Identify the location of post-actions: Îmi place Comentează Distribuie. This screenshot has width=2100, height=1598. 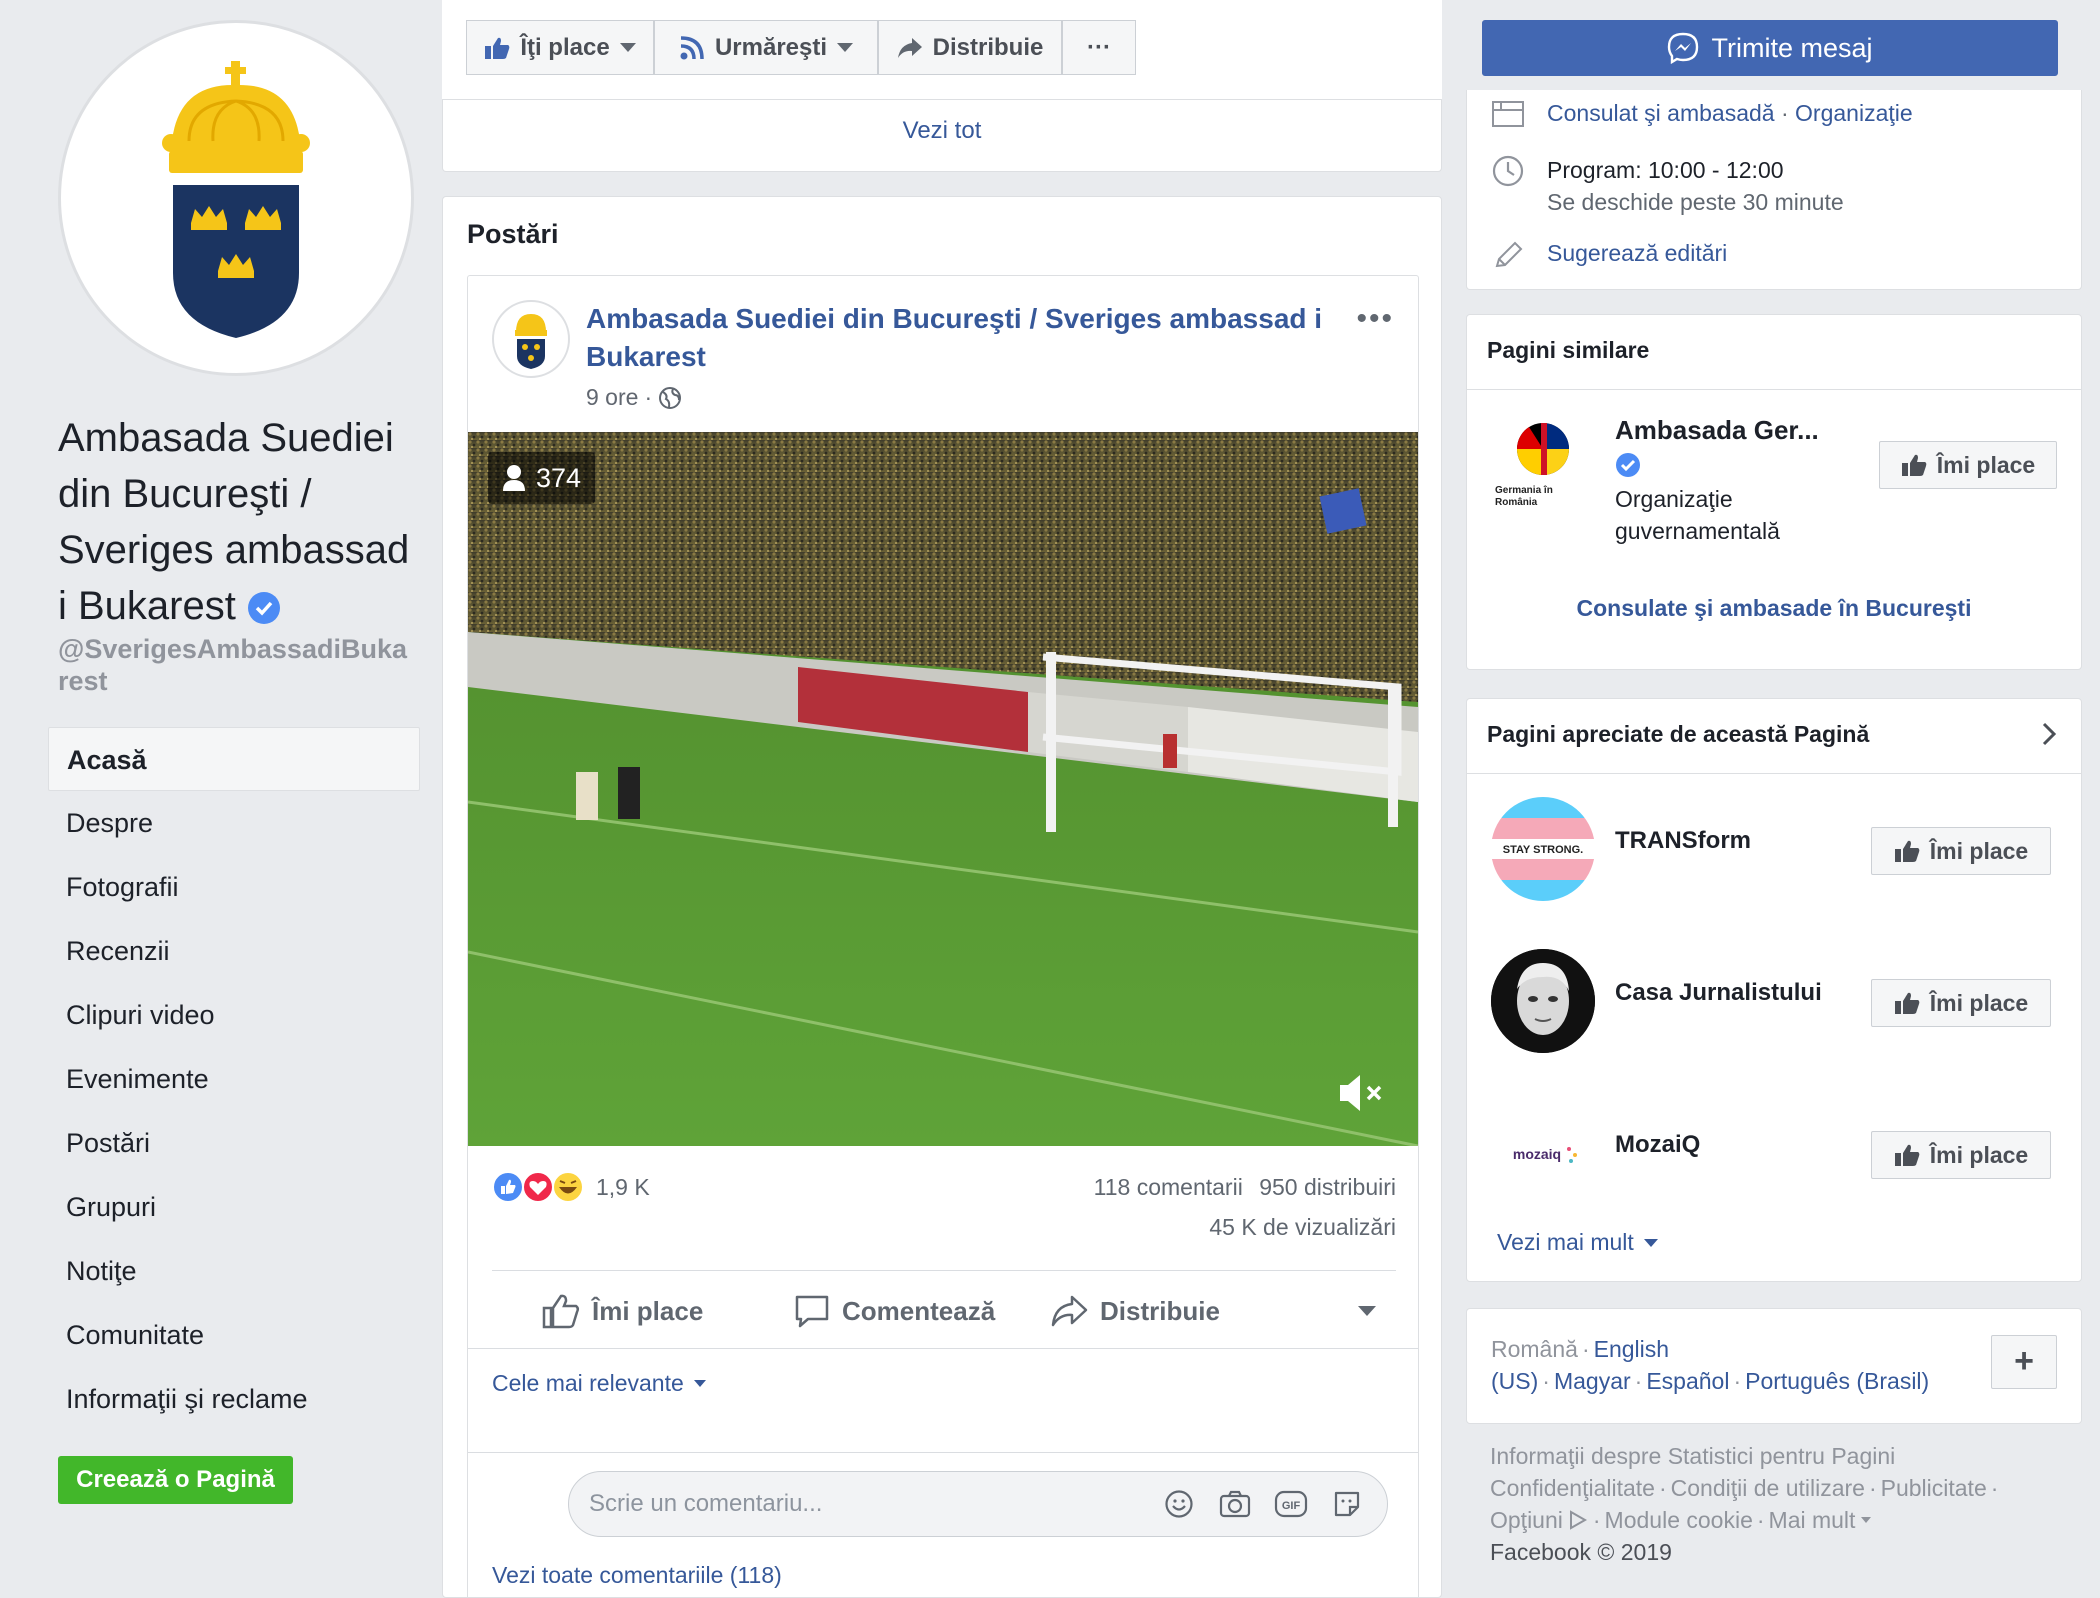
(944, 1310).